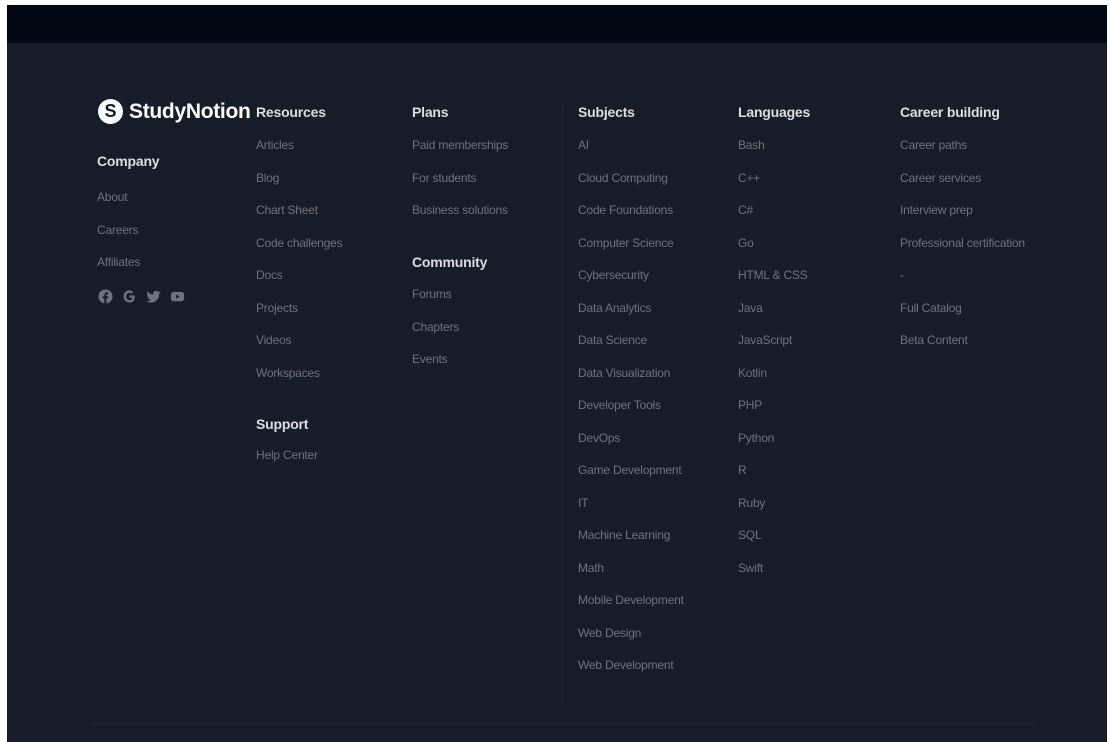 This screenshot has width=1110, height=742. Describe the element at coordinates (105, 296) in the screenshot. I see `facebook-icon` at that location.